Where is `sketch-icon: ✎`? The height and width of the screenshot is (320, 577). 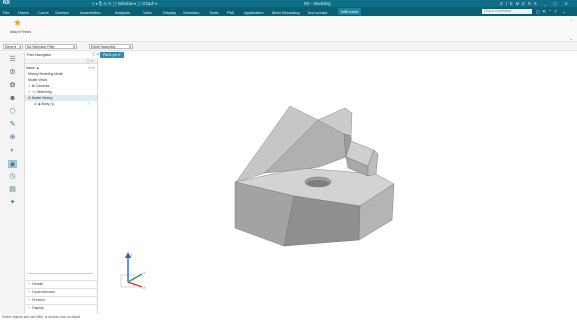 sketch-icon: ✎ is located at coordinates (12, 125).